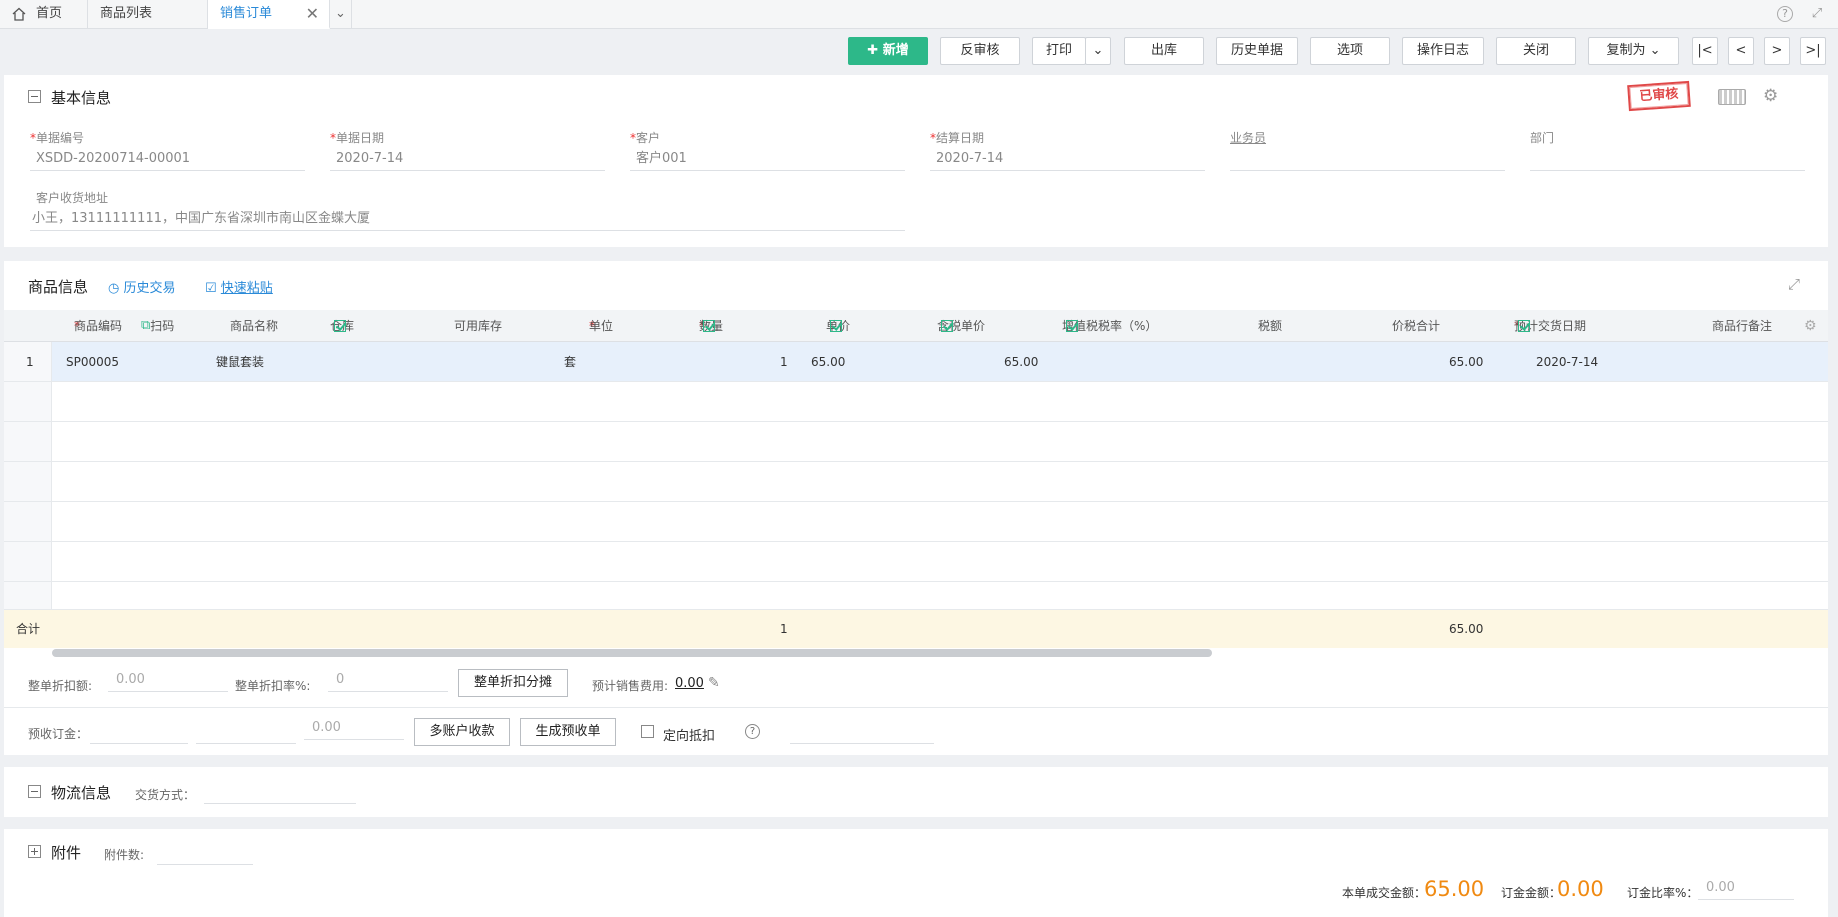  Describe the element at coordinates (254, 326) in the screenshot. I see `col-name: 商品名称` at that location.